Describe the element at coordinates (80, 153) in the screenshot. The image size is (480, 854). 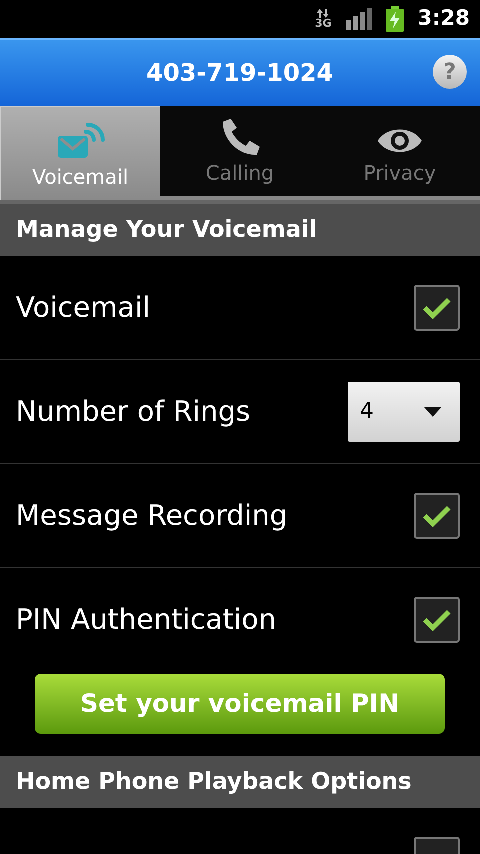
I see `tab: Voicemail` at that location.